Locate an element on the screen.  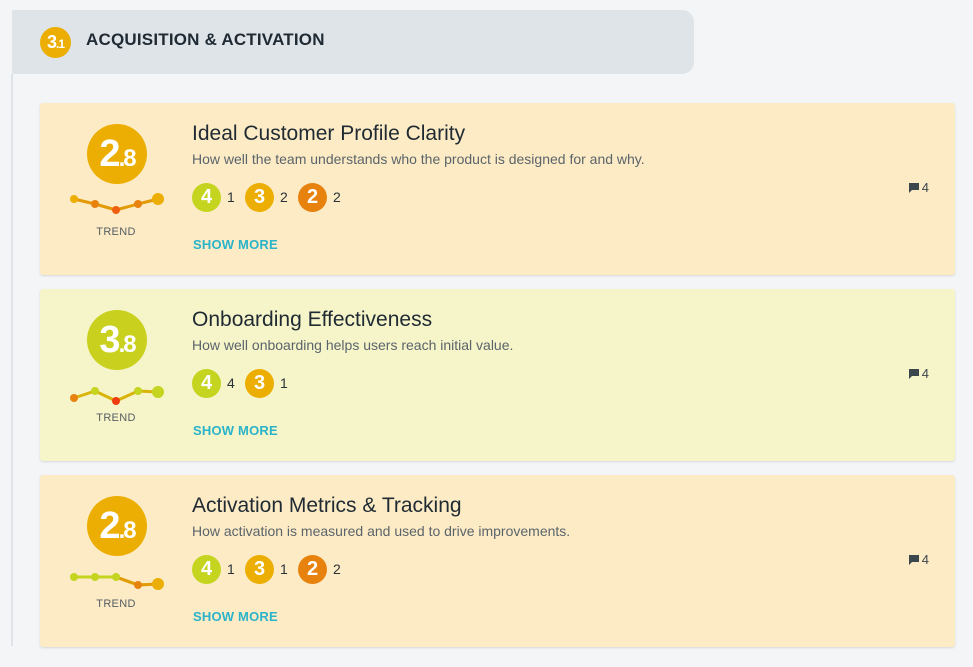
vote-level-4: 4 4 is located at coordinates (215, 383).